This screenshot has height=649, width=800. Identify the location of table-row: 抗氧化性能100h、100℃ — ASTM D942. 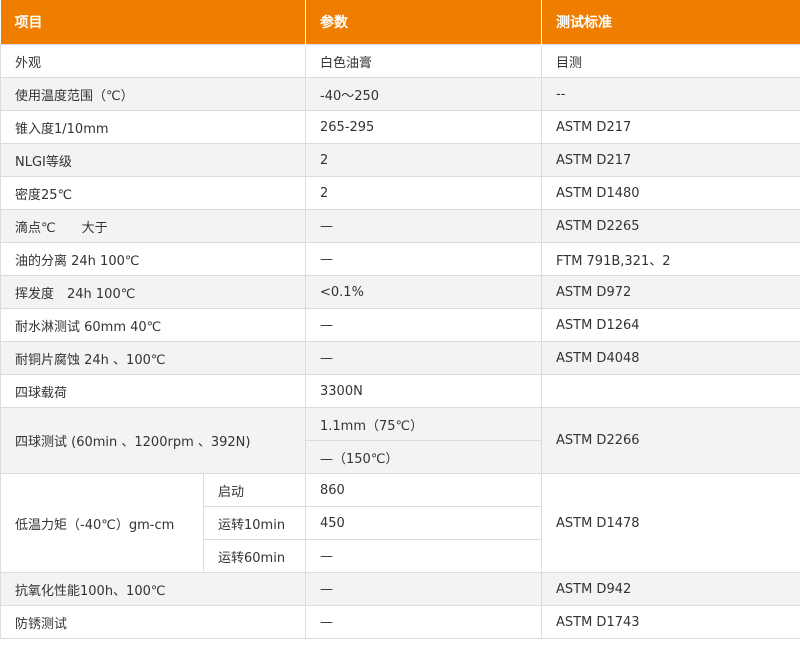
(400, 589).